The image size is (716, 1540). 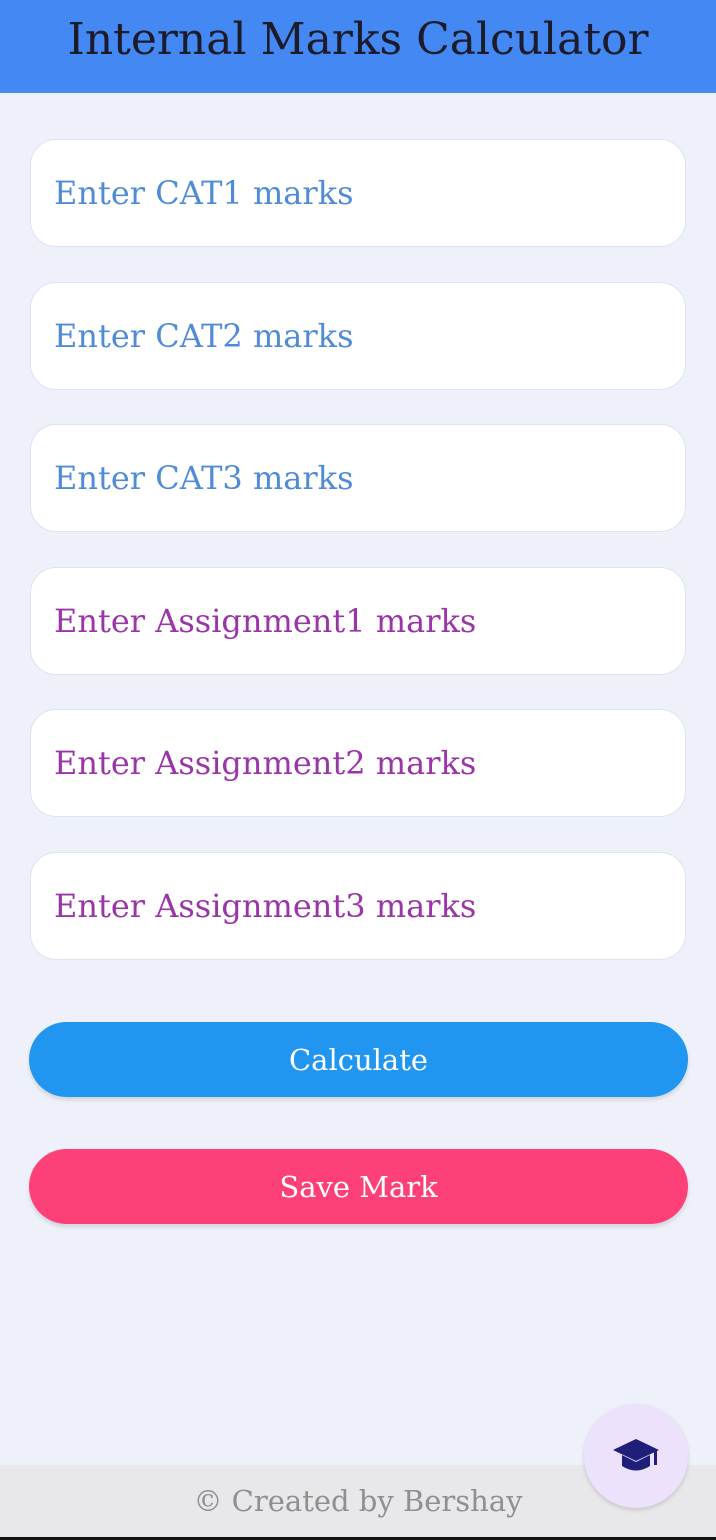 I want to click on cat2-field, so click(x=358, y=336).